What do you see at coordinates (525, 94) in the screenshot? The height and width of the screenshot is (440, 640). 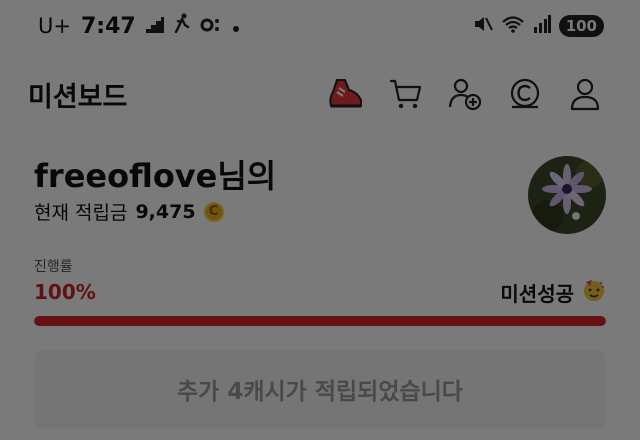 I see `cash-coin-icon` at bounding box center [525, 94].